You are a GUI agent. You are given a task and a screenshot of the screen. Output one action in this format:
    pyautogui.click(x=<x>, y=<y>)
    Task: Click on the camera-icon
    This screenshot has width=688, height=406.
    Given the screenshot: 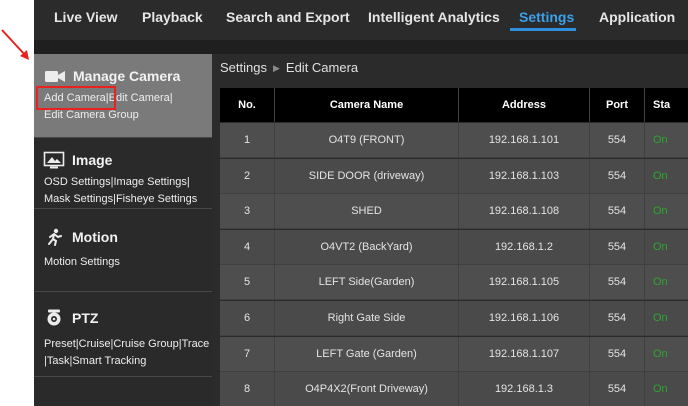 What is the action you would take?
    pyautogui.click(x=55, y=76)
    